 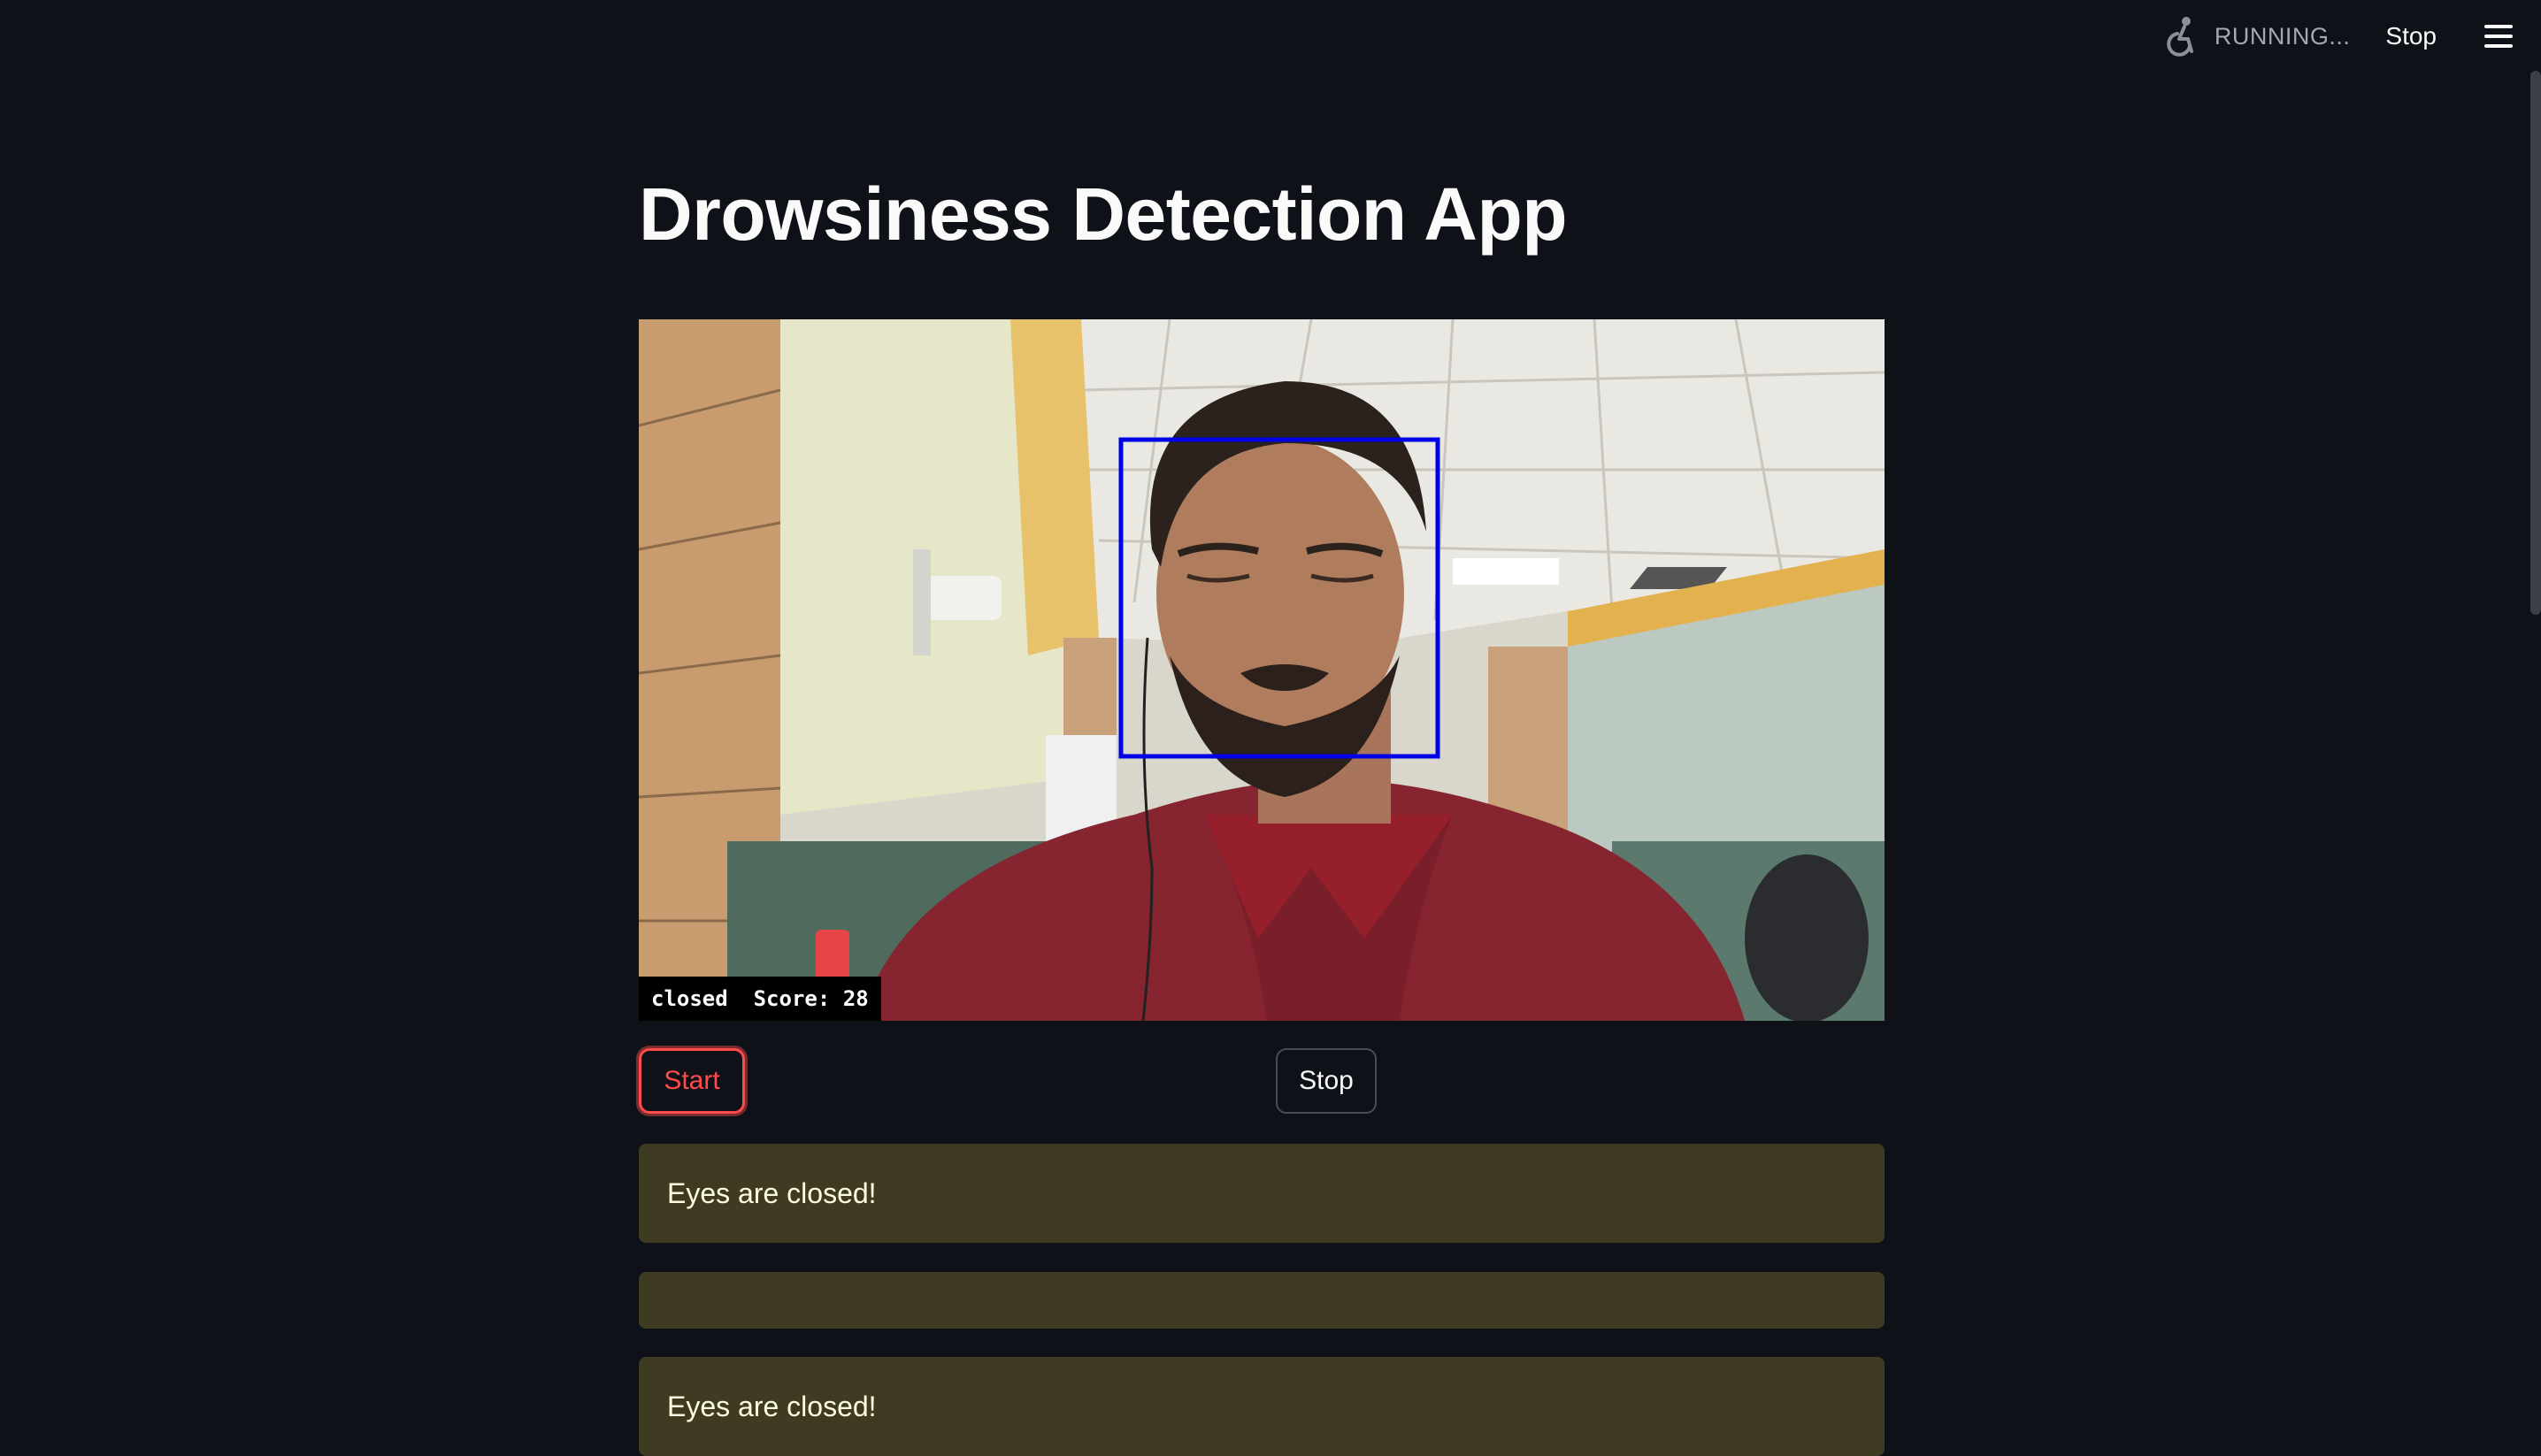 What do you see at coordinates (2535, 343) in the screenshot?
I see `scrollbar-thumb` at bounding box center [2535, 343].